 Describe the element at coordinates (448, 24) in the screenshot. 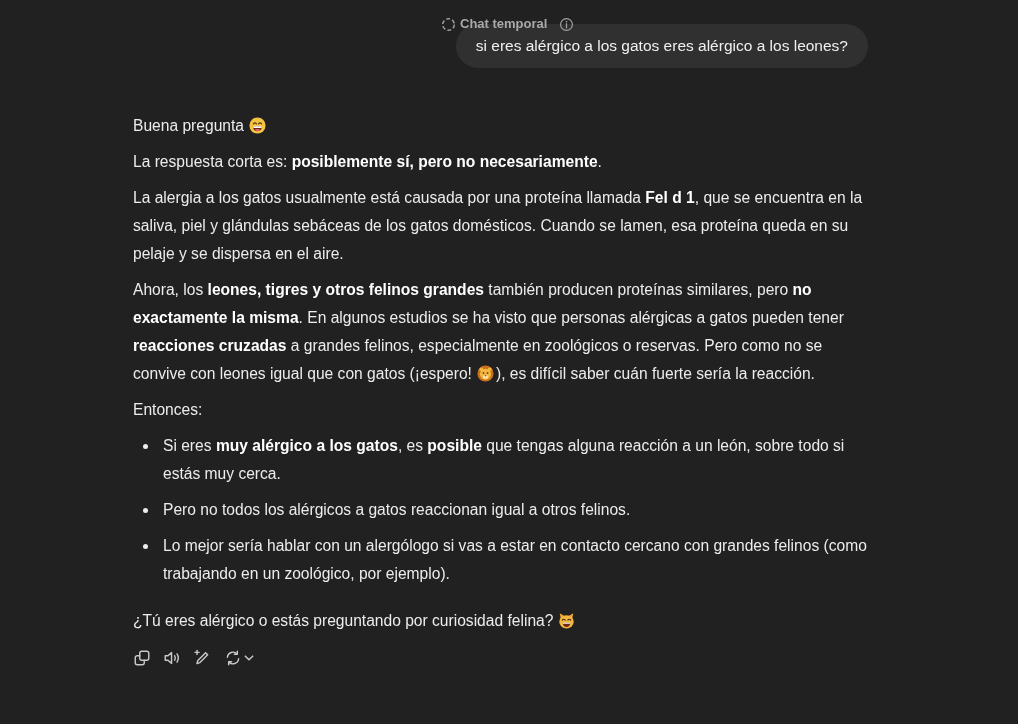

I see `dashed-circle-icon` at that location.